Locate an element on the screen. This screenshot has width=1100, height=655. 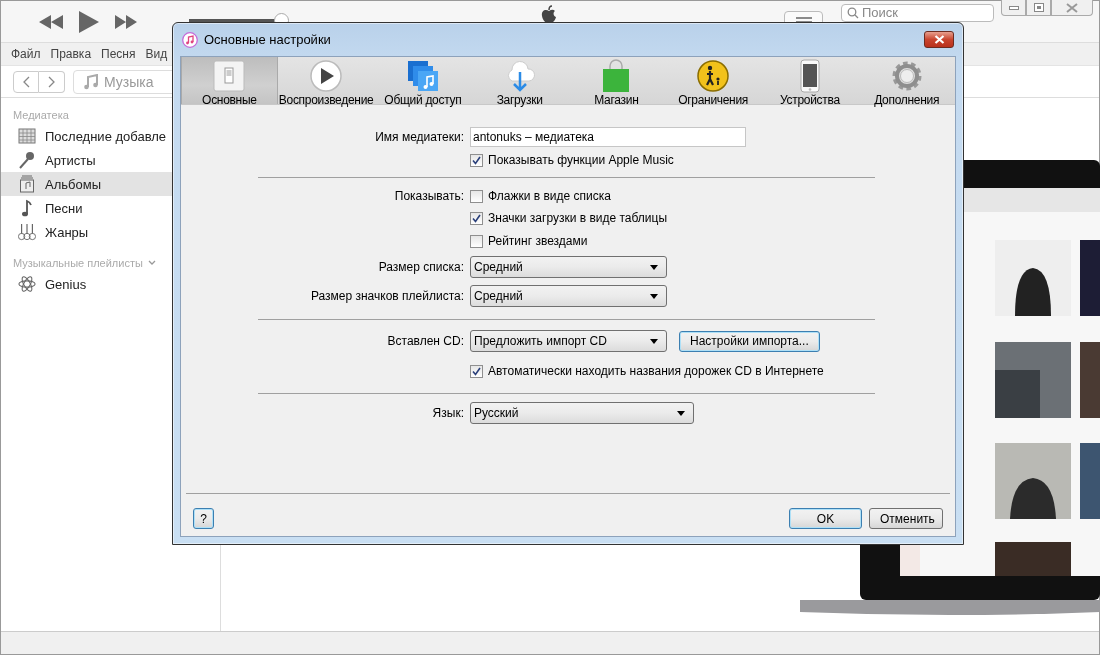
field-label: Размер списка: is located at coordinates (421, 267).